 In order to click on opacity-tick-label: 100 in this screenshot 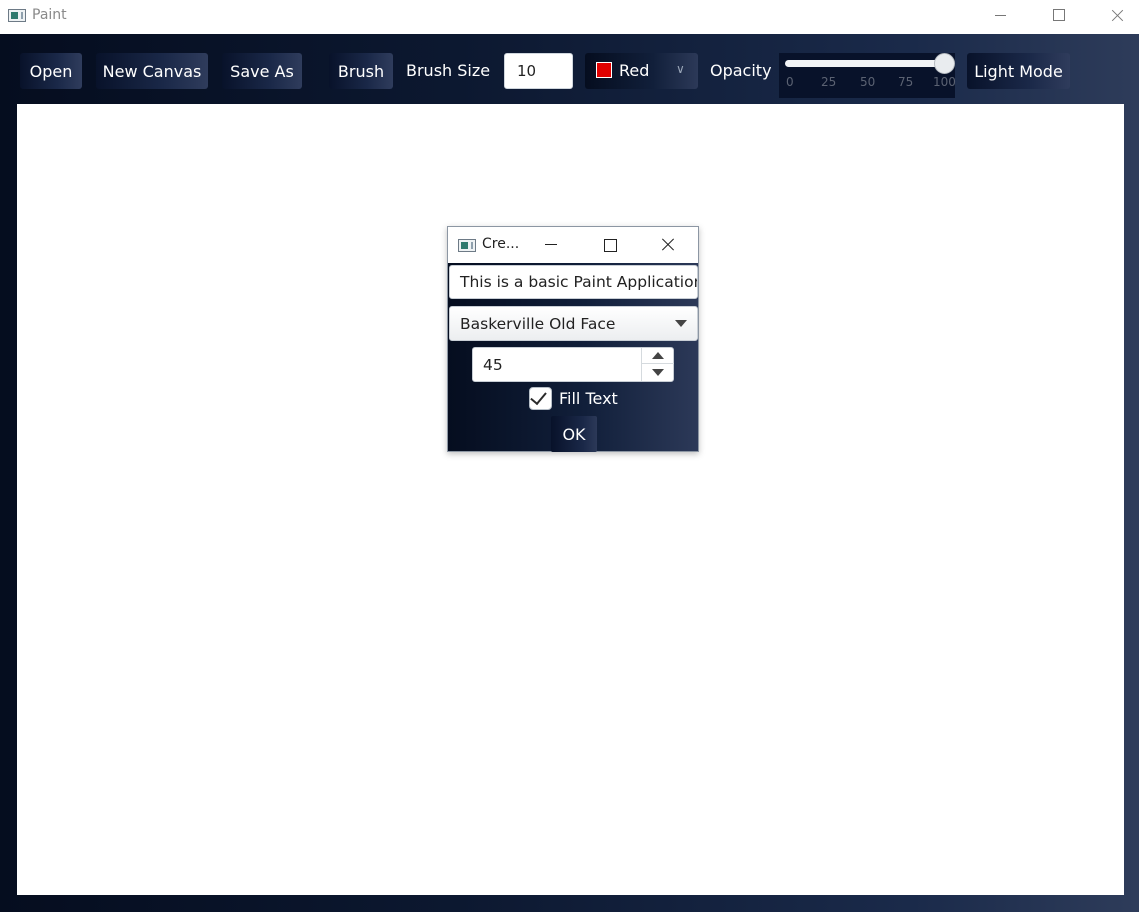, I will do `click(944, 82)`.